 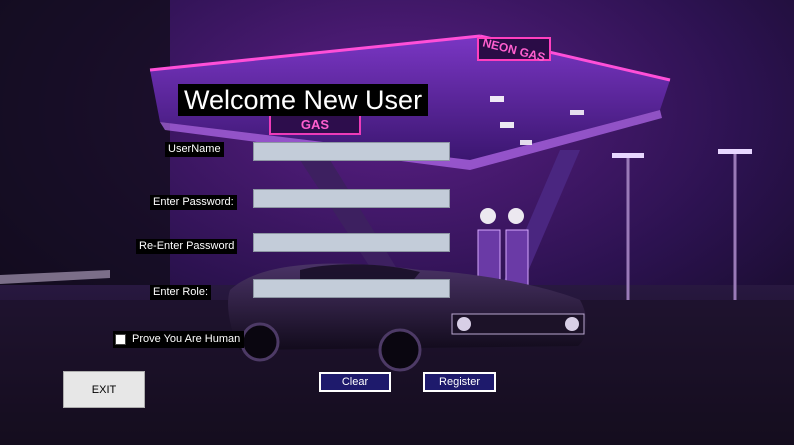 What do you see at coordinates (181, 292) in the screenshot?
I see `role-label: Enter Role:` at bounding box center [181, 292].